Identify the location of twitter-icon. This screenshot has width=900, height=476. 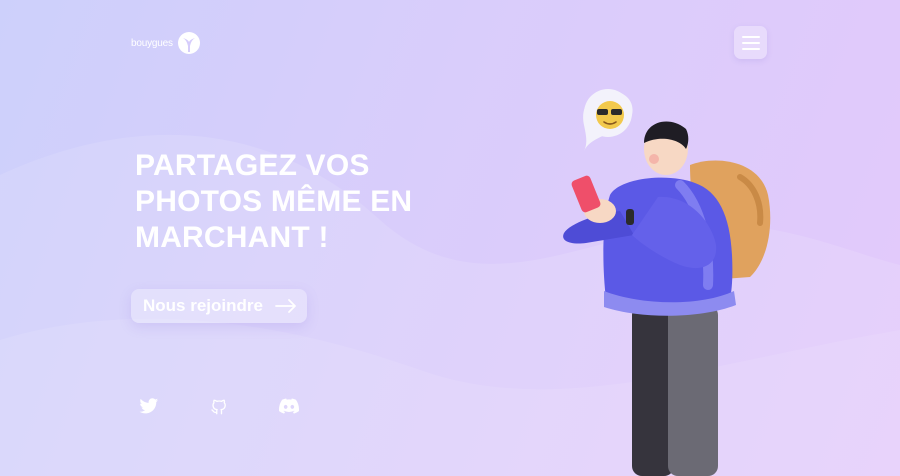
(149, 406).